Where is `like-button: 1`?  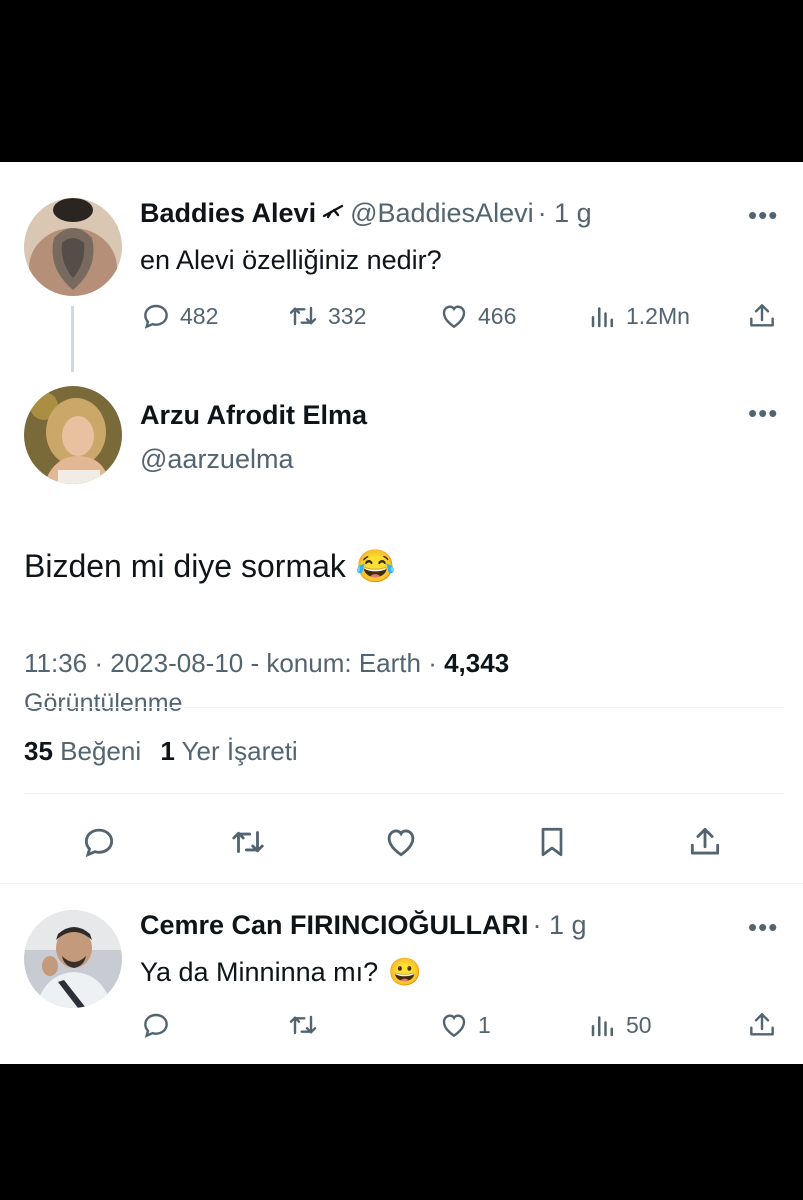 like-button: 1 is located at coordinates (464, 1025).